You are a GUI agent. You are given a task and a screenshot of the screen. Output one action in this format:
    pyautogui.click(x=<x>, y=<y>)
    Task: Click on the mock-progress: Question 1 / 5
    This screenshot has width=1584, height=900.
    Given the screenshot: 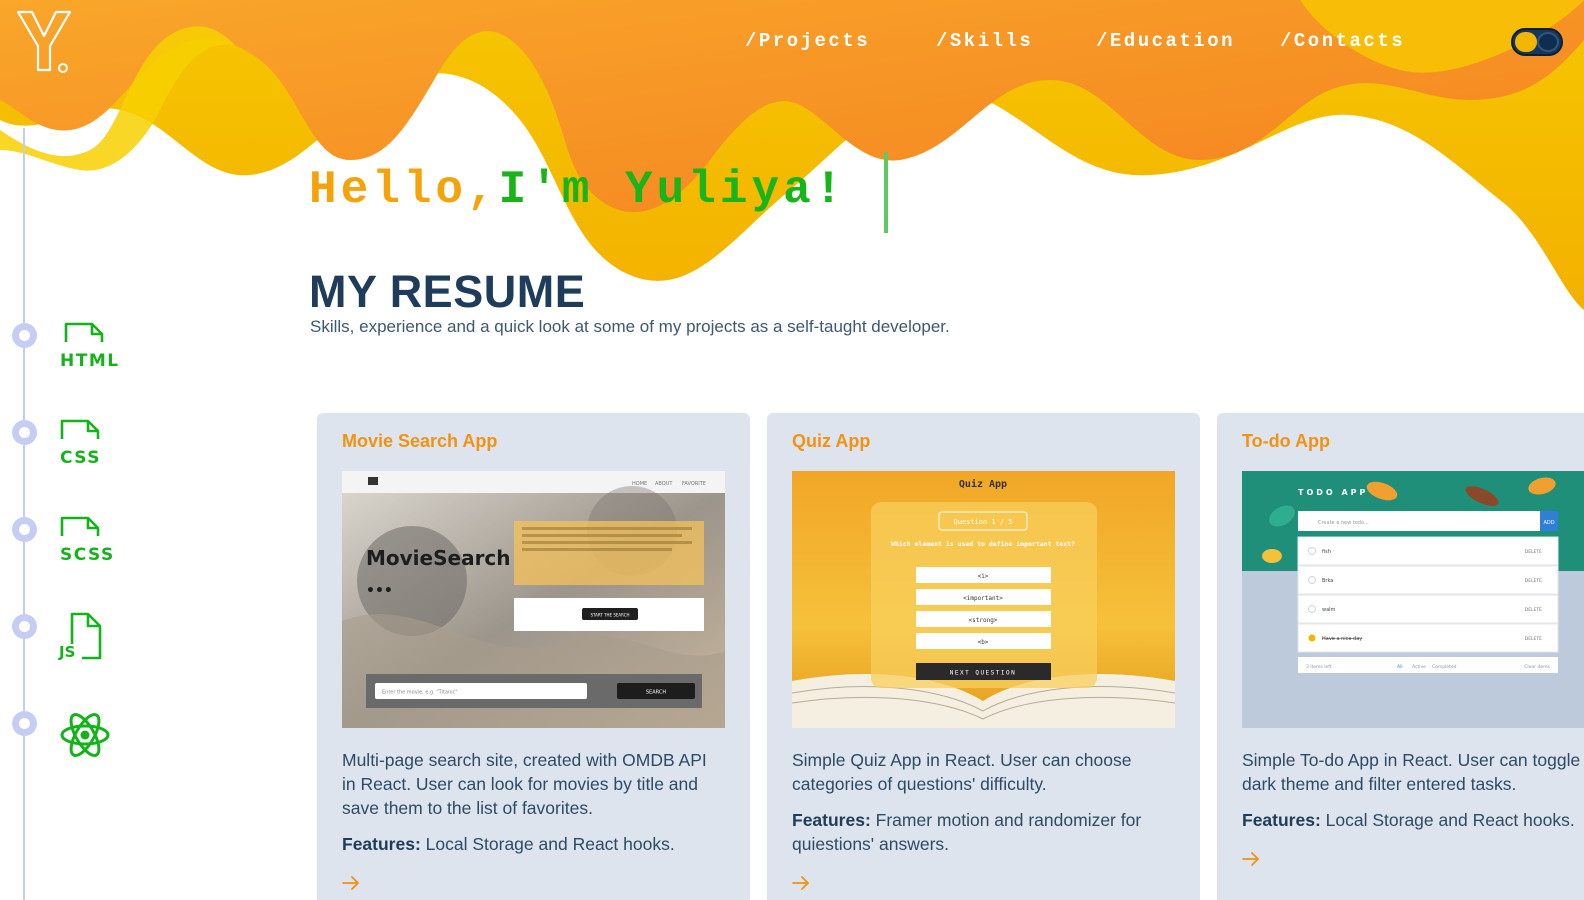 What is the action you would take?
    pyautogui.click(x=982, y=522)
    